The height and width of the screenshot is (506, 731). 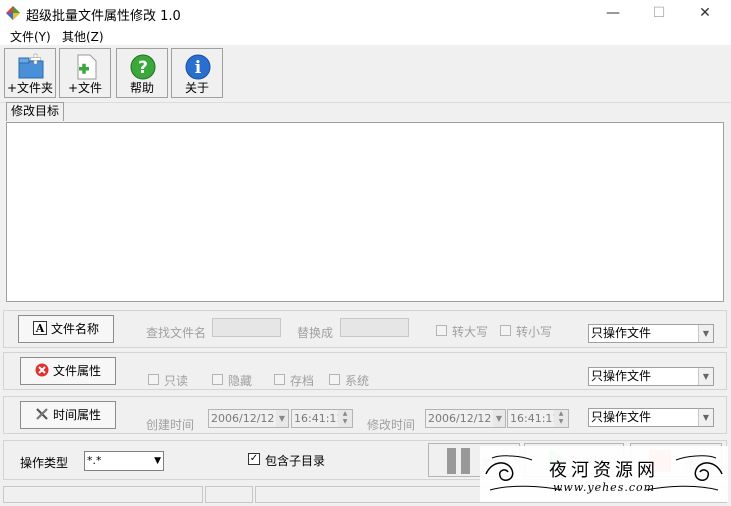 I want to click on help-button: ? 帮助, so click(x=142, y=73).